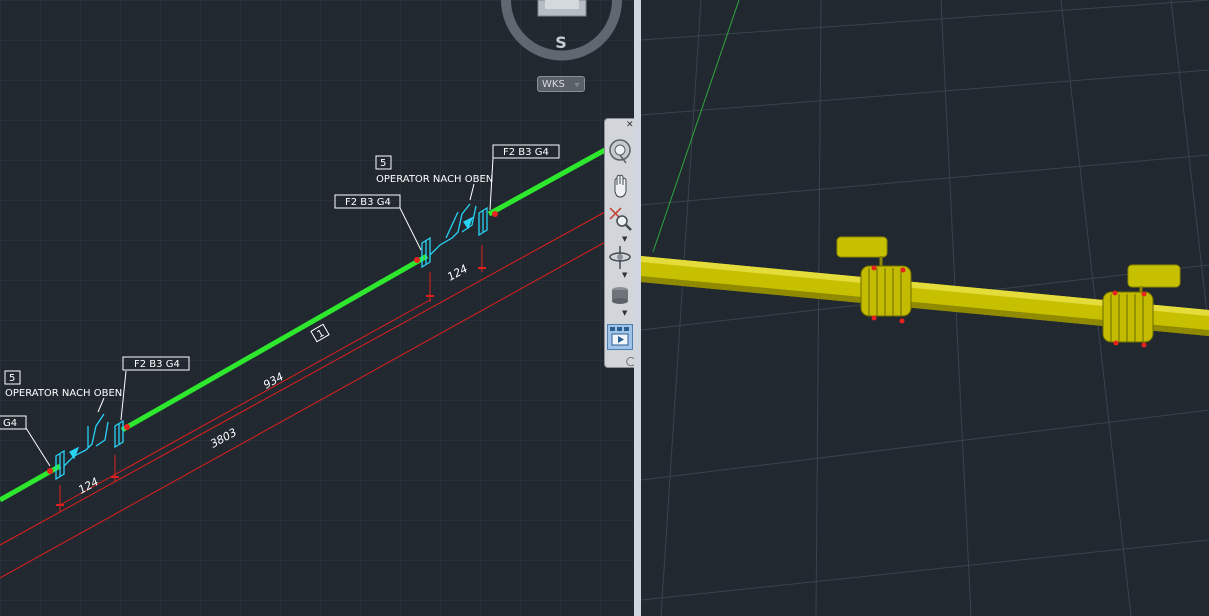  Describe the element at coordinates (630, 362) in the screenshot. I see `menu-icon: ◯` at that location.